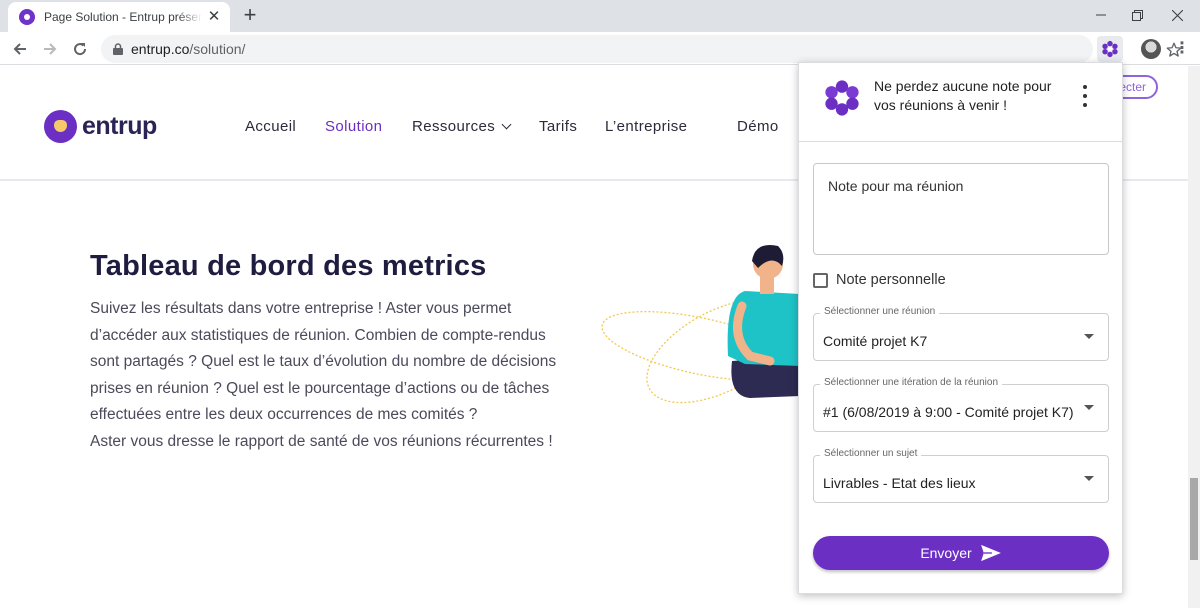  I want to click on arrow-right-icon, so click(50, 49).